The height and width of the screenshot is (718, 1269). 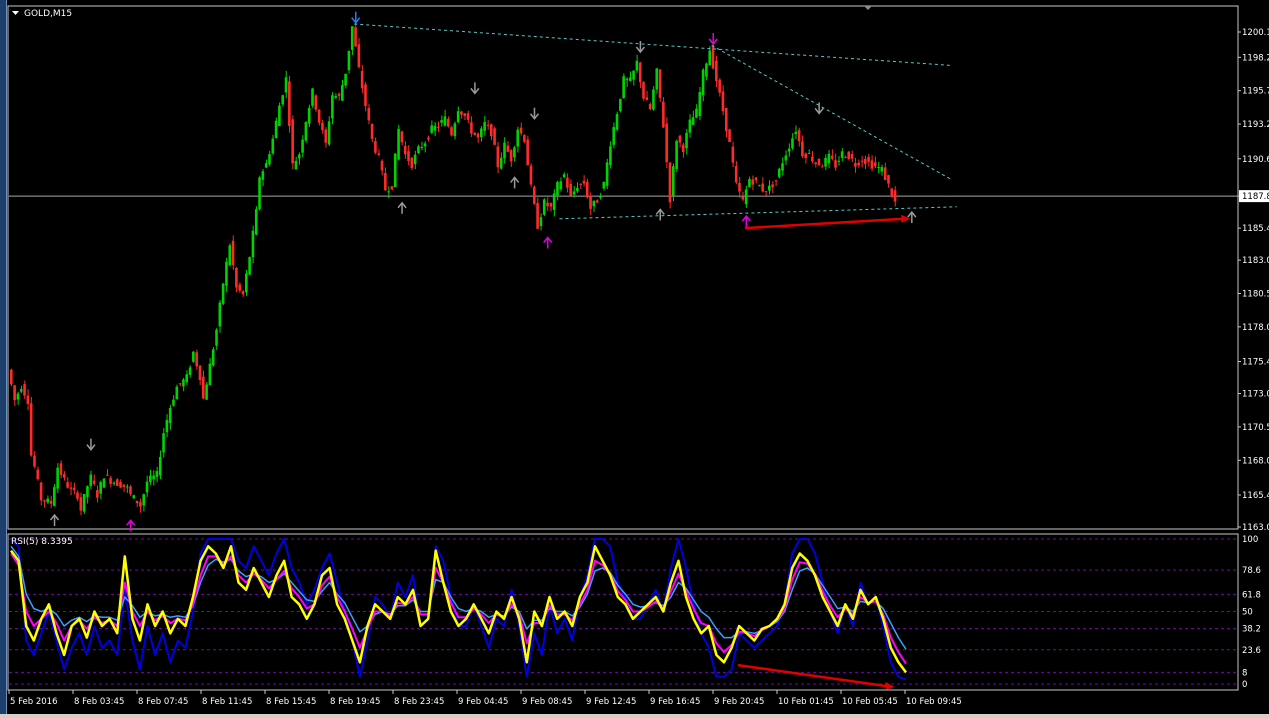 What do you see at coordinates (1255, 295) in the screenshot?
I see `y-axis-label: 1180.5` at bounding box center [1255, 295].